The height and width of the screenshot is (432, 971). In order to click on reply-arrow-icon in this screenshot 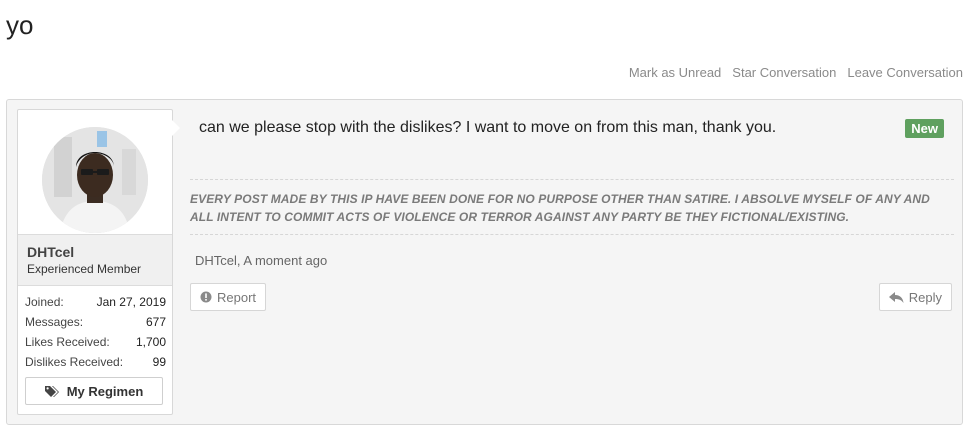, I will do `click(896, 297)`.